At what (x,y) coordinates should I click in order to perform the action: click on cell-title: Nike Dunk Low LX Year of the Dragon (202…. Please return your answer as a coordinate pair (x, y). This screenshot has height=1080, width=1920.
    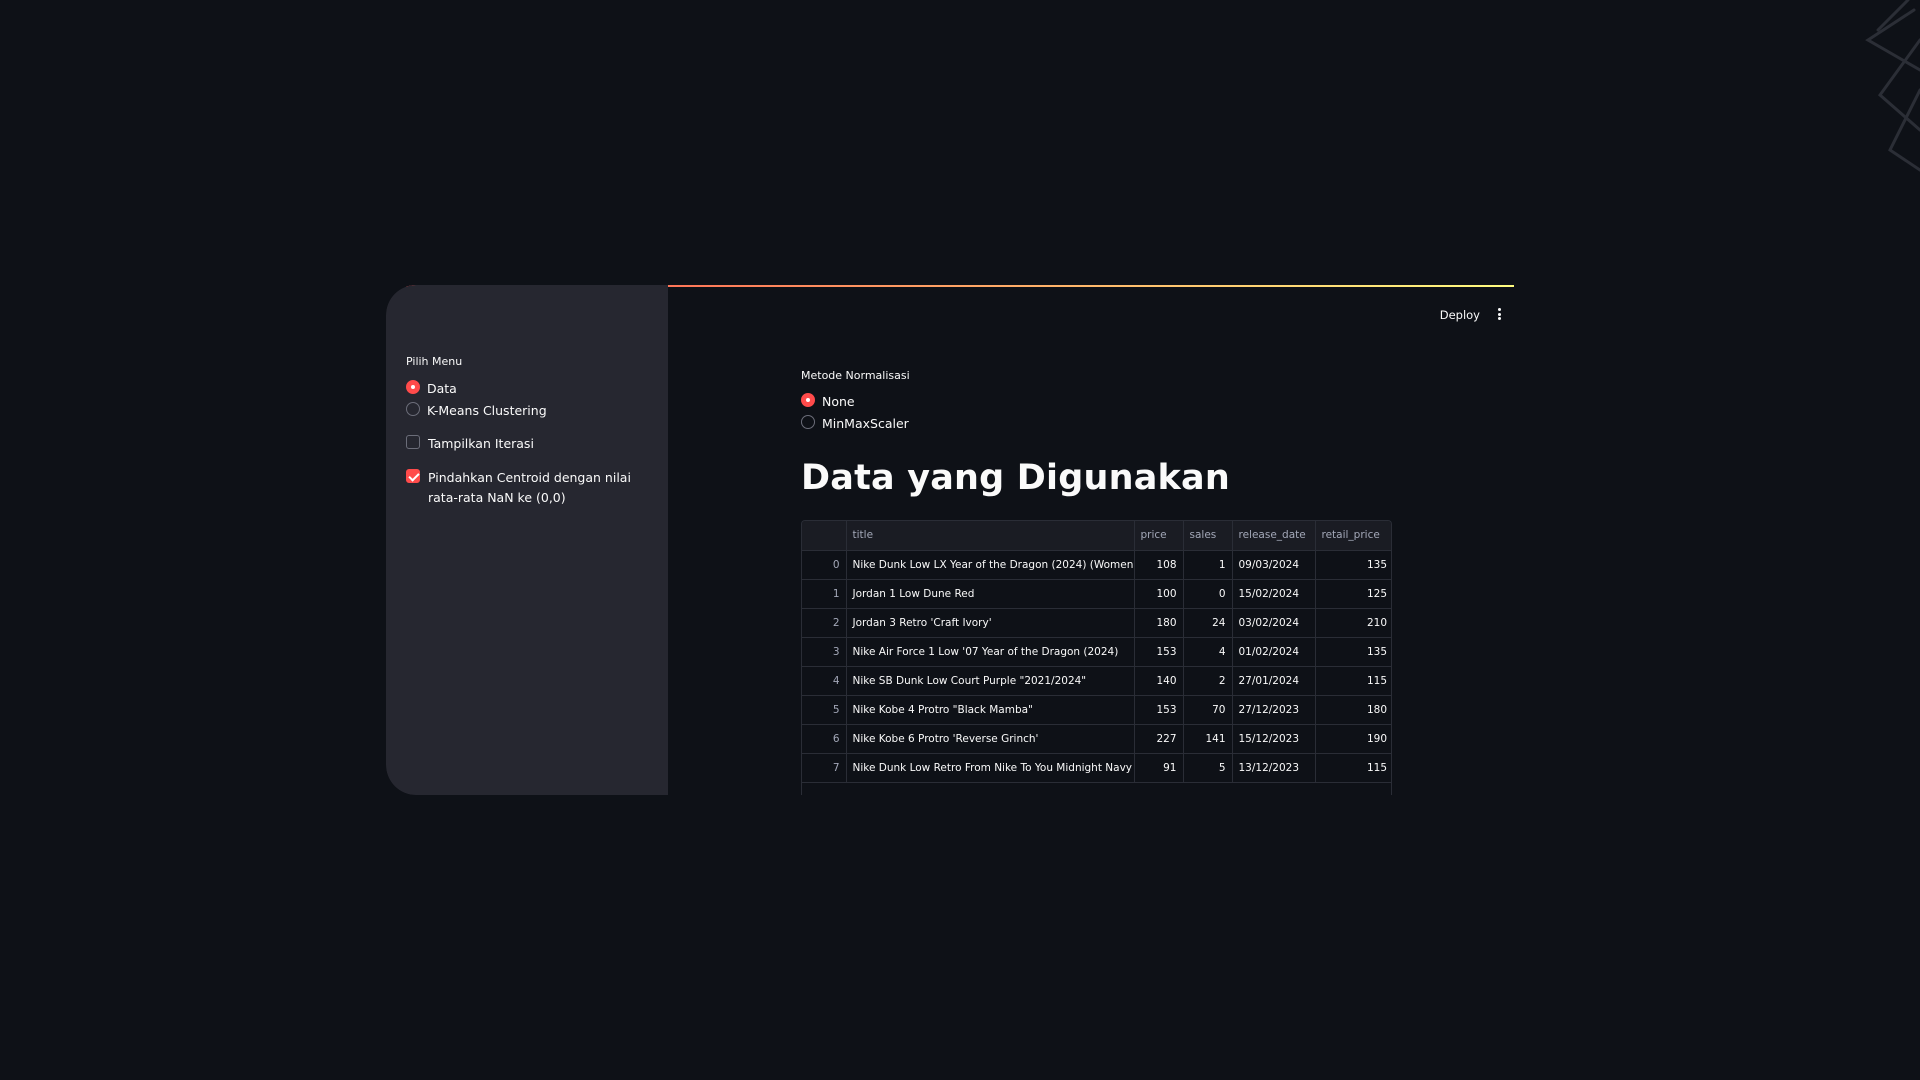
    Looking at the image, I should click on (990, 565).